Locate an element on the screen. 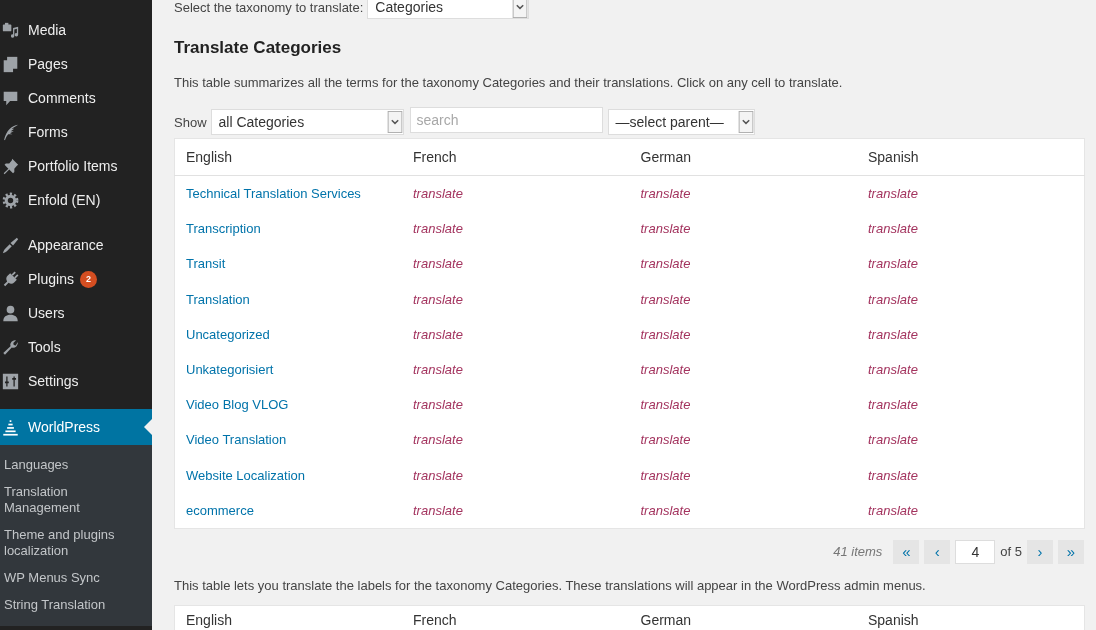 This screenshot has width=1096, height=630. term-filter-select: all Categories is located at coordinates (307, 122).